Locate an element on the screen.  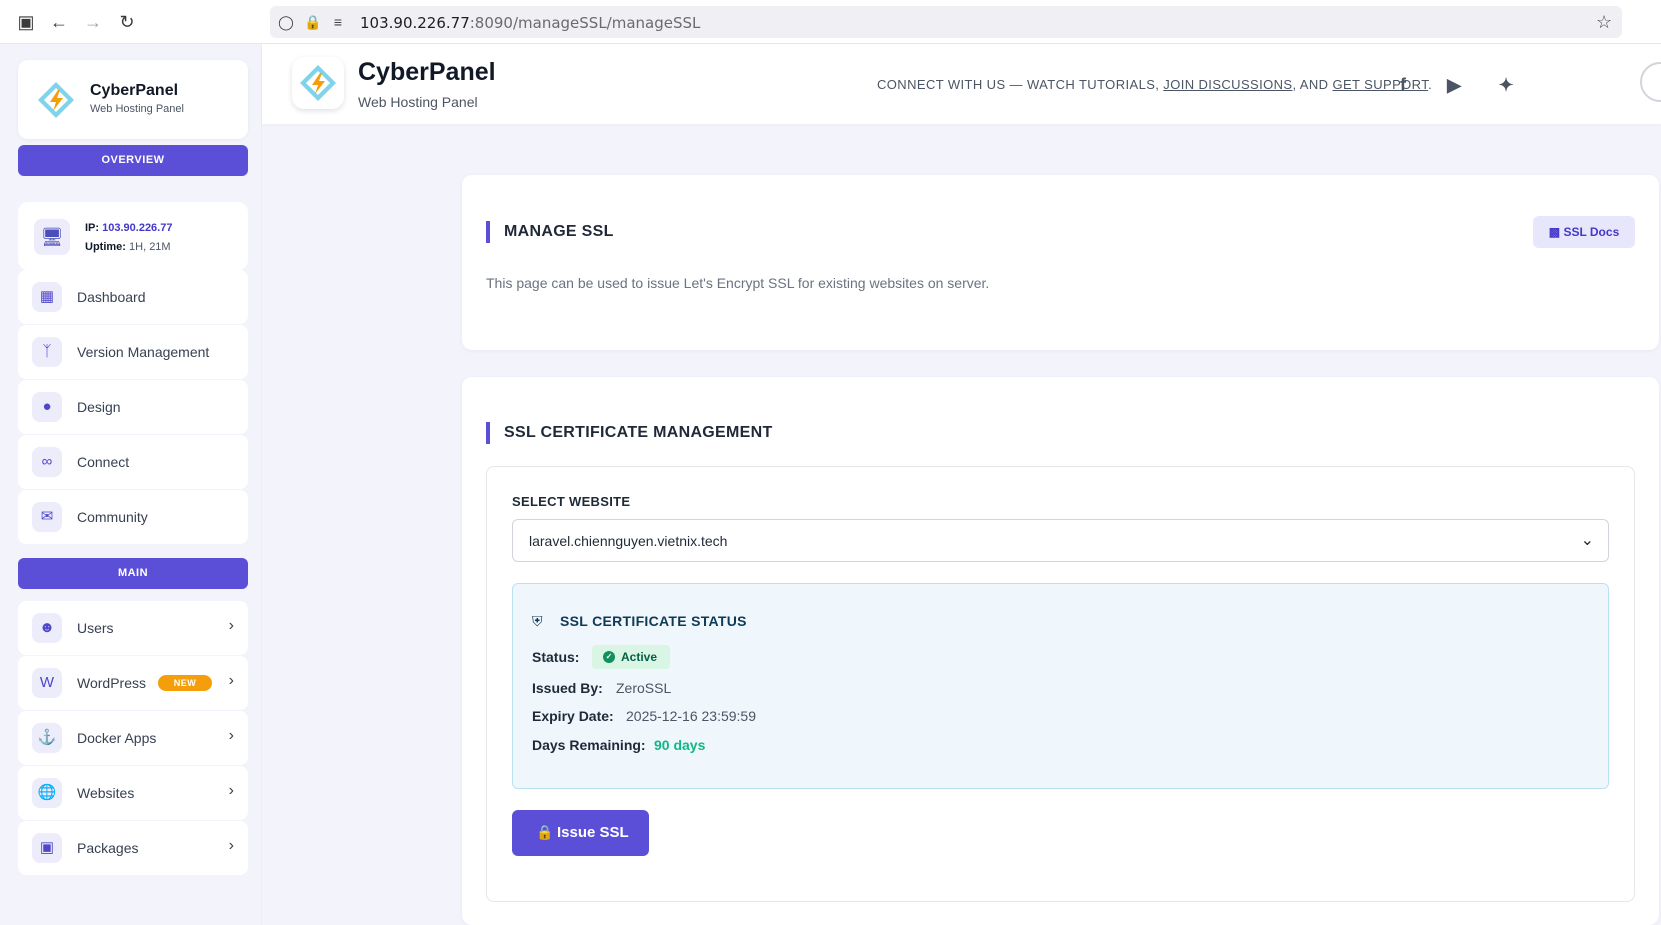
ship-icon: ⚓ is located at coordinates (47, 738).